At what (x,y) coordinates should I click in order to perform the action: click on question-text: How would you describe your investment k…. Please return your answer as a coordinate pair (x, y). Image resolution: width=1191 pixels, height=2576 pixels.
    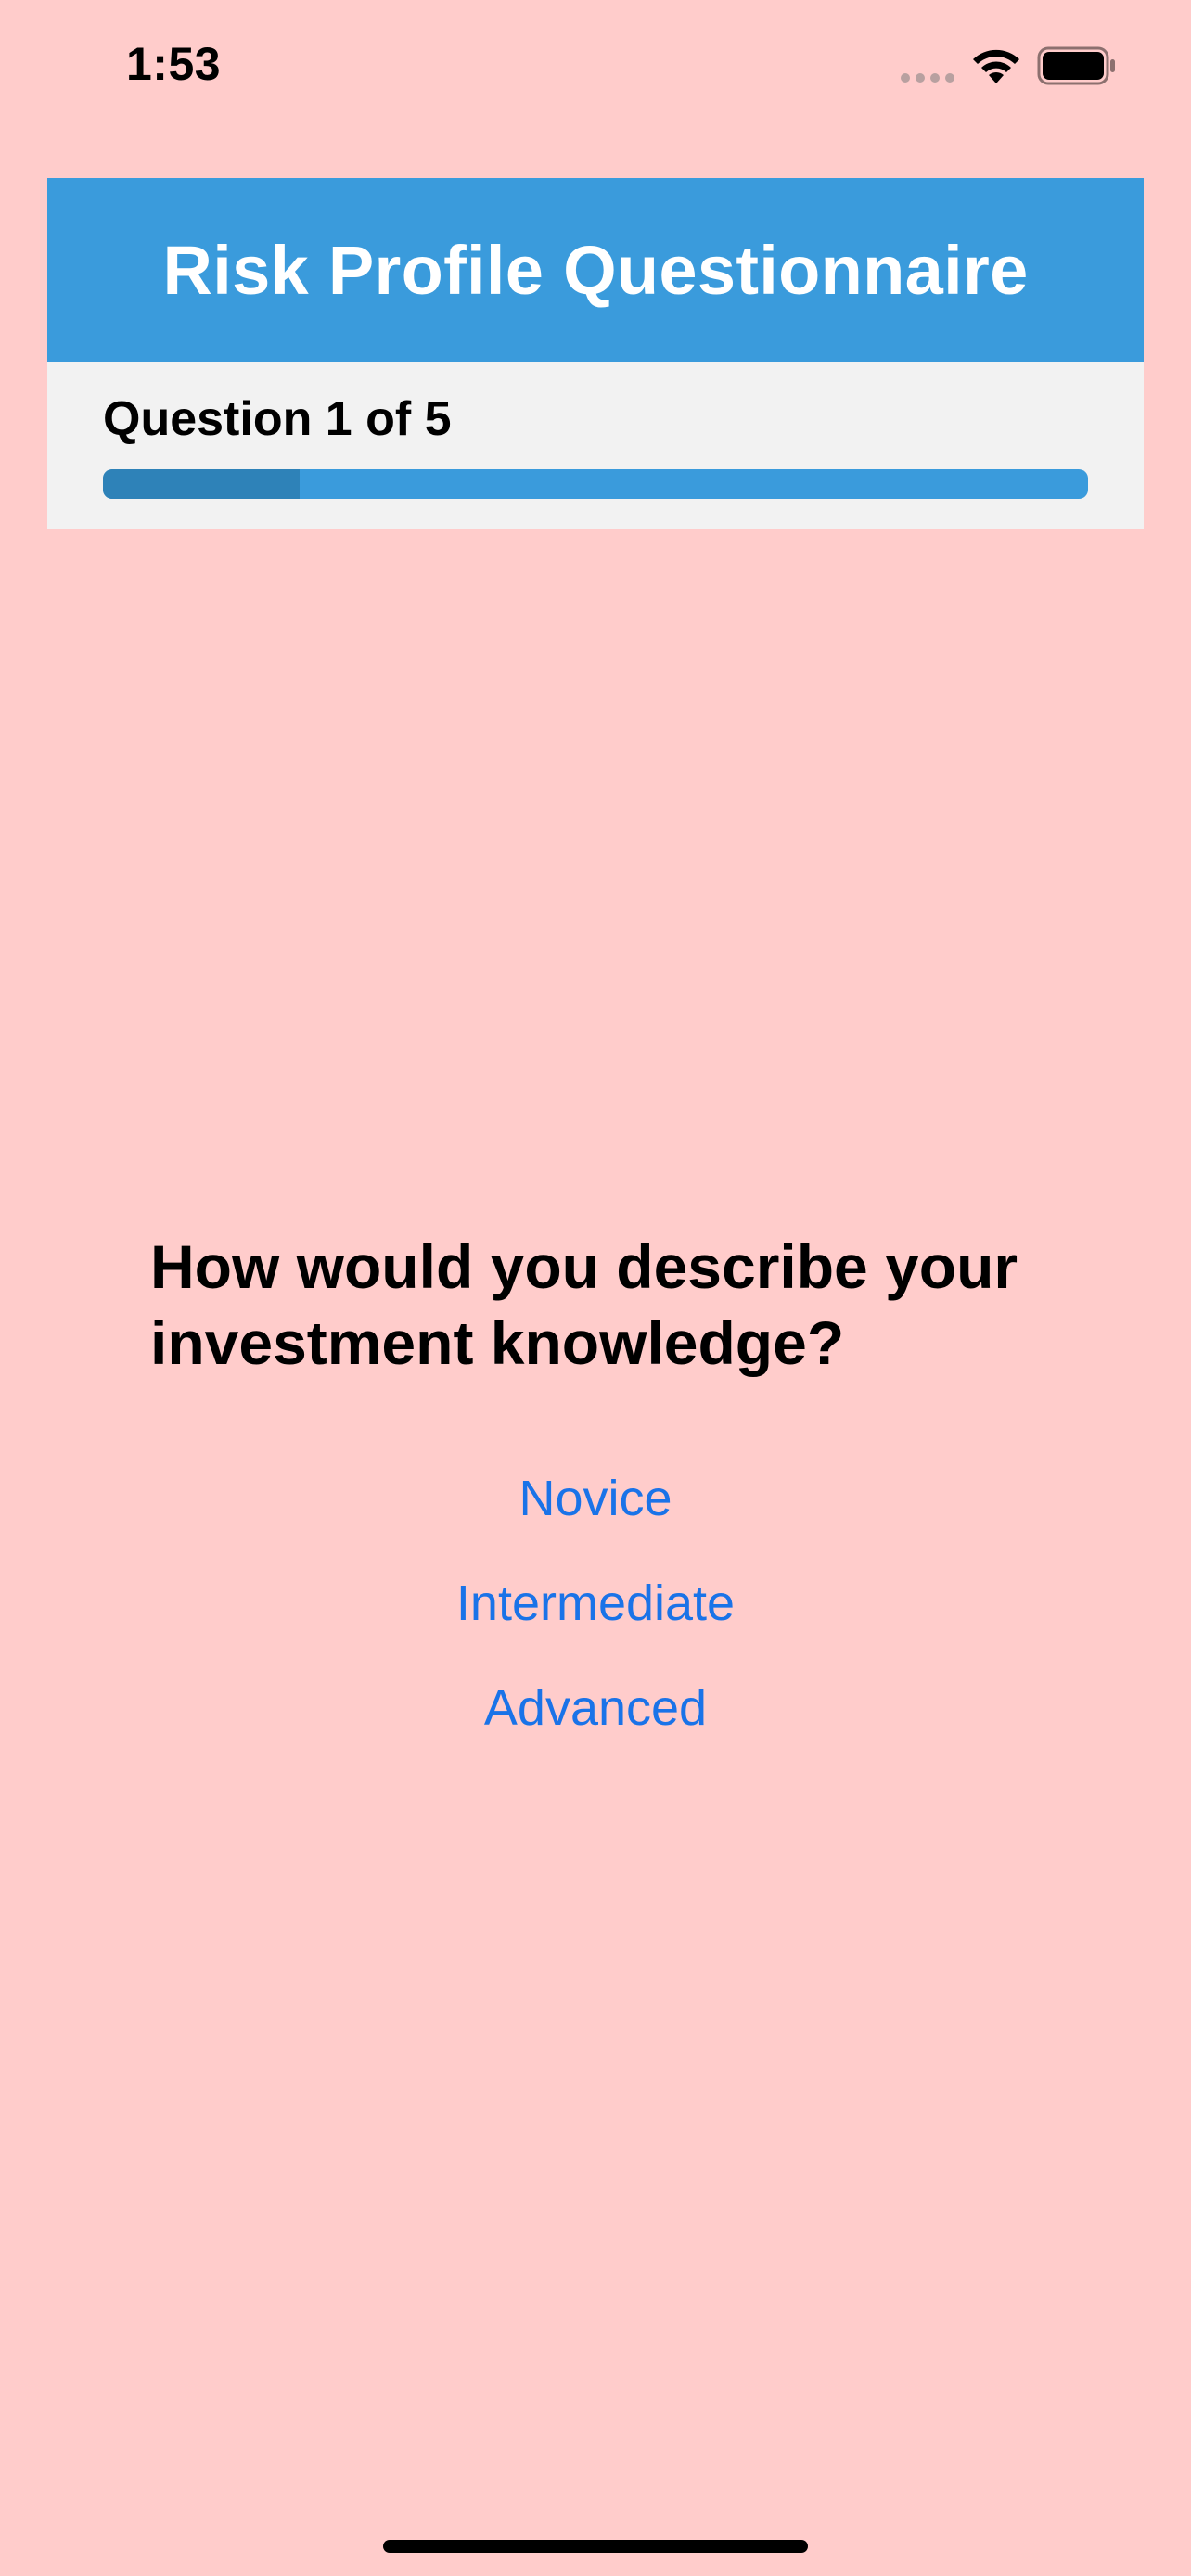
    Looking at the image, I should click on (584, 1304).